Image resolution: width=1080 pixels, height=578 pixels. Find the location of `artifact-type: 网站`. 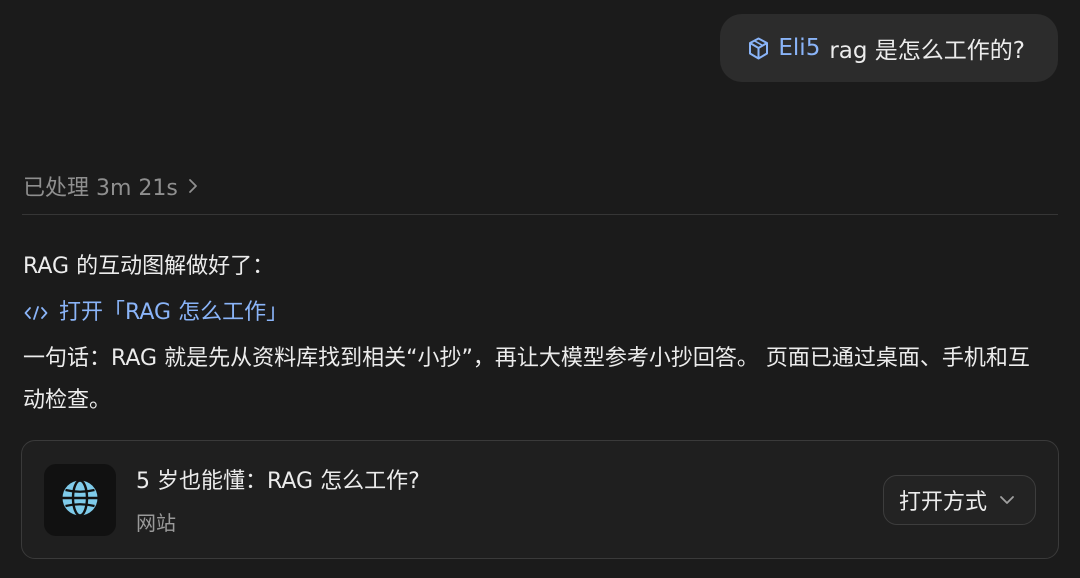

artifact-type: 网站 is located at coordinates (156, 523).